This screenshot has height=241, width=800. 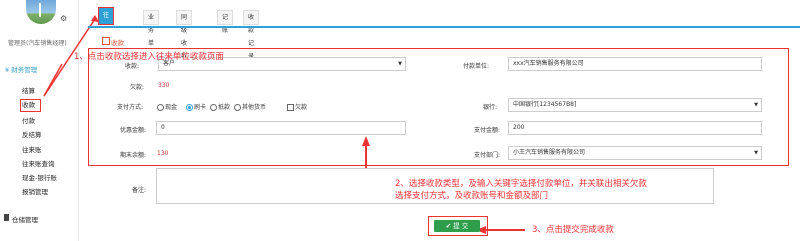 I want to click on submit-highlight: ✔ 提 交, so click(x=458, y=226).